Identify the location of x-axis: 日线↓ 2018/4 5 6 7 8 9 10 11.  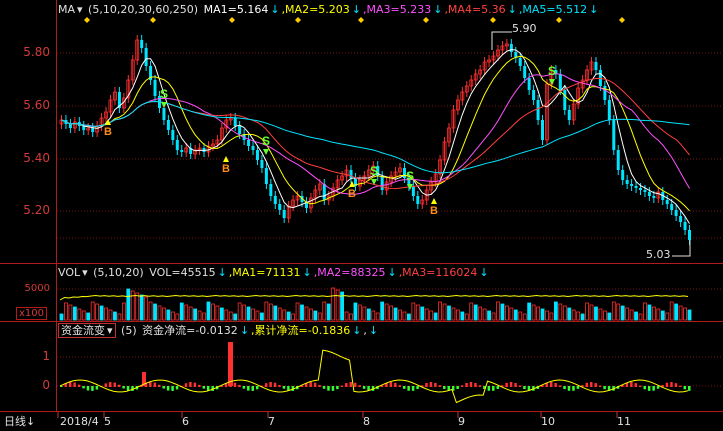
(361, 422).